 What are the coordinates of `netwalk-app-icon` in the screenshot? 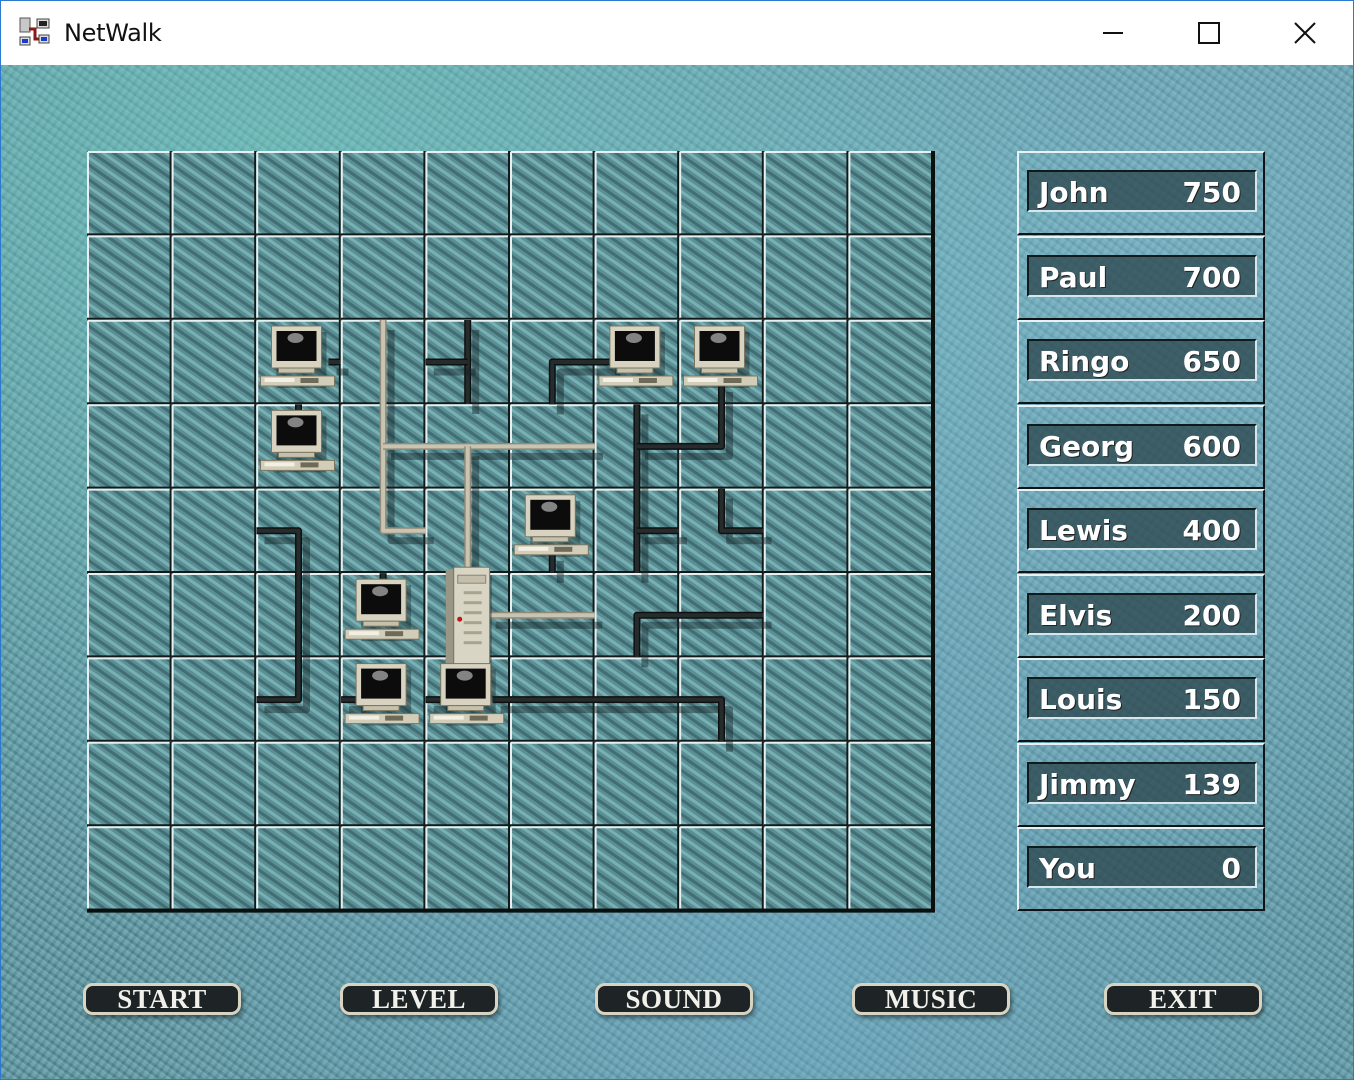 It's located at (34, 31).